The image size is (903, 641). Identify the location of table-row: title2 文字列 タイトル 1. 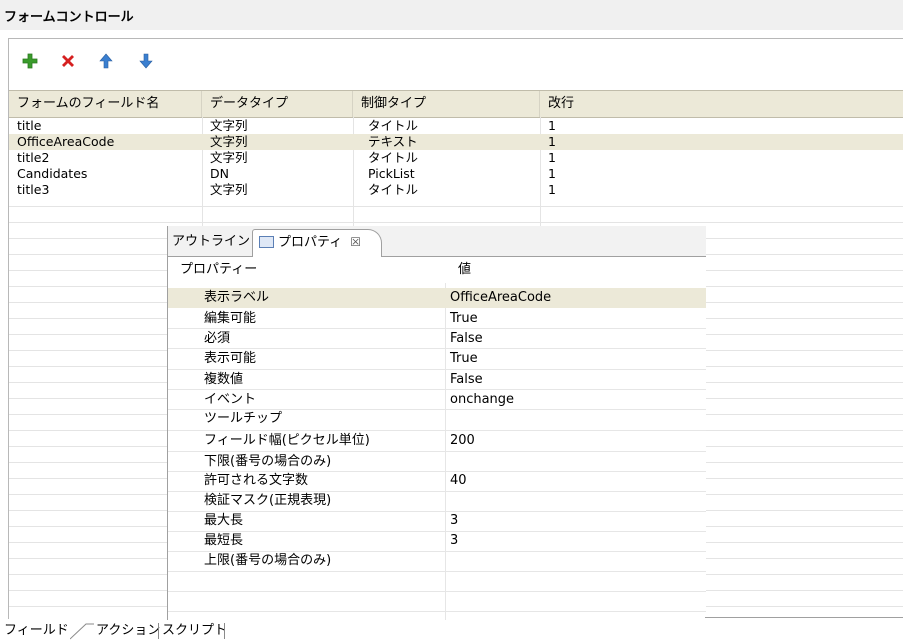
(456, 158).